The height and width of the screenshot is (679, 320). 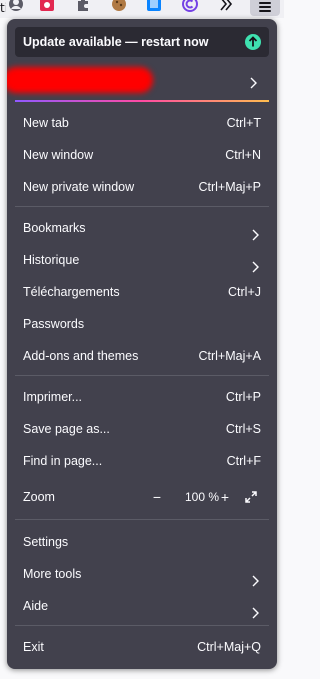 What do you see at coordinates (203, 497) in the screenshot?
I see `zoom-controls: − 100 % +` at bounding box center [203, 497].